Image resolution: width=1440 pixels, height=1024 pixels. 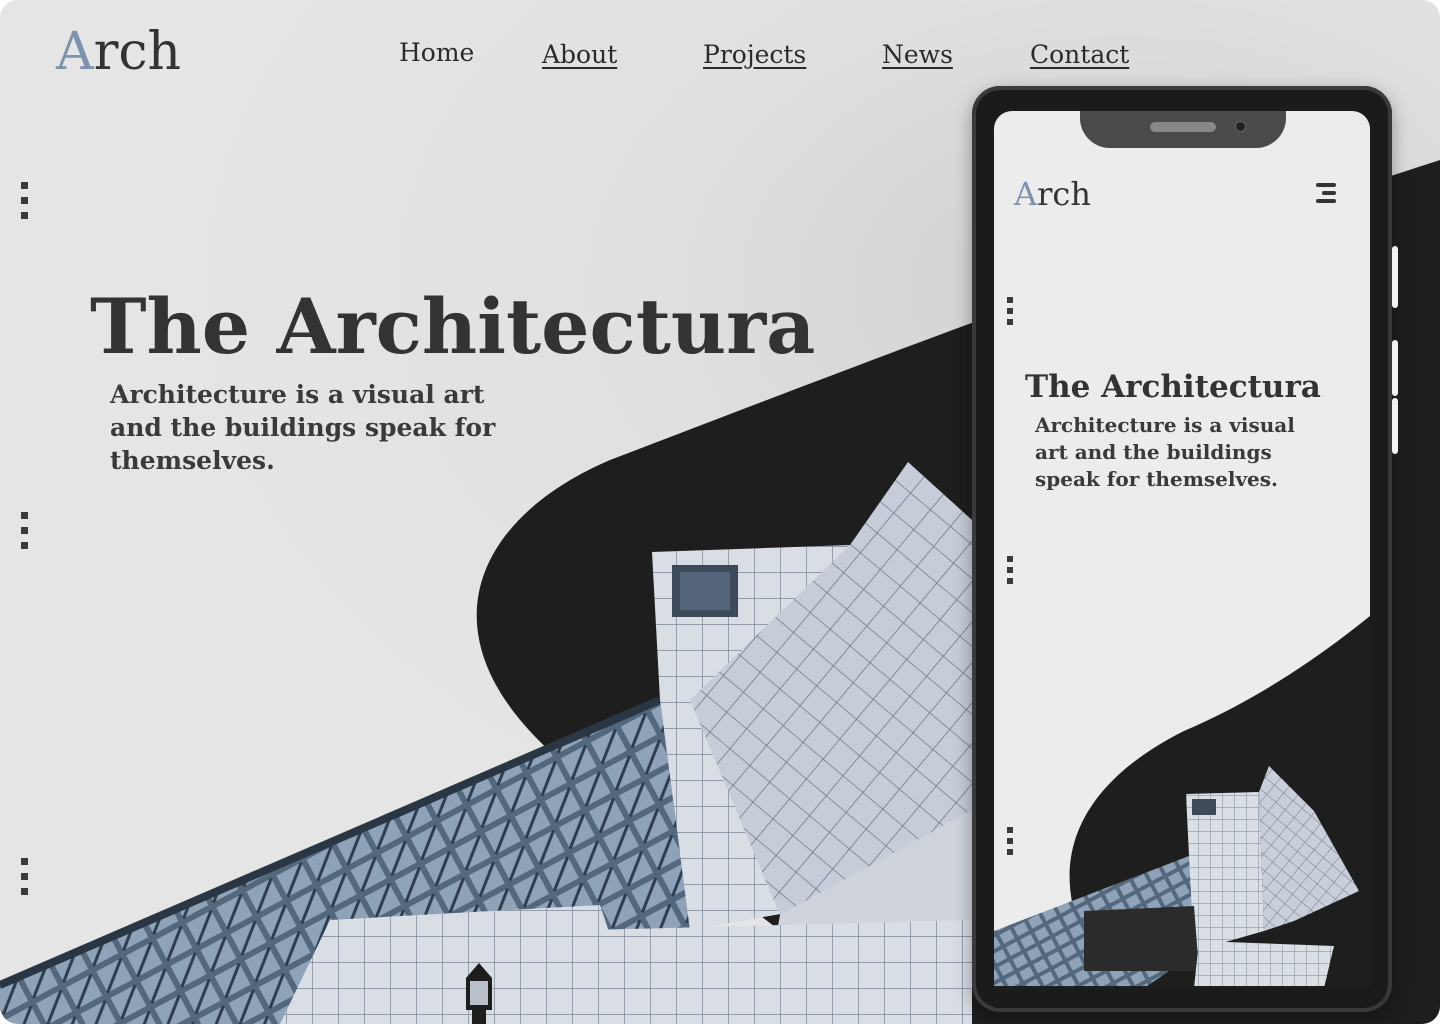 I want to click on speaker-grille, so click(x=1183, y=127).